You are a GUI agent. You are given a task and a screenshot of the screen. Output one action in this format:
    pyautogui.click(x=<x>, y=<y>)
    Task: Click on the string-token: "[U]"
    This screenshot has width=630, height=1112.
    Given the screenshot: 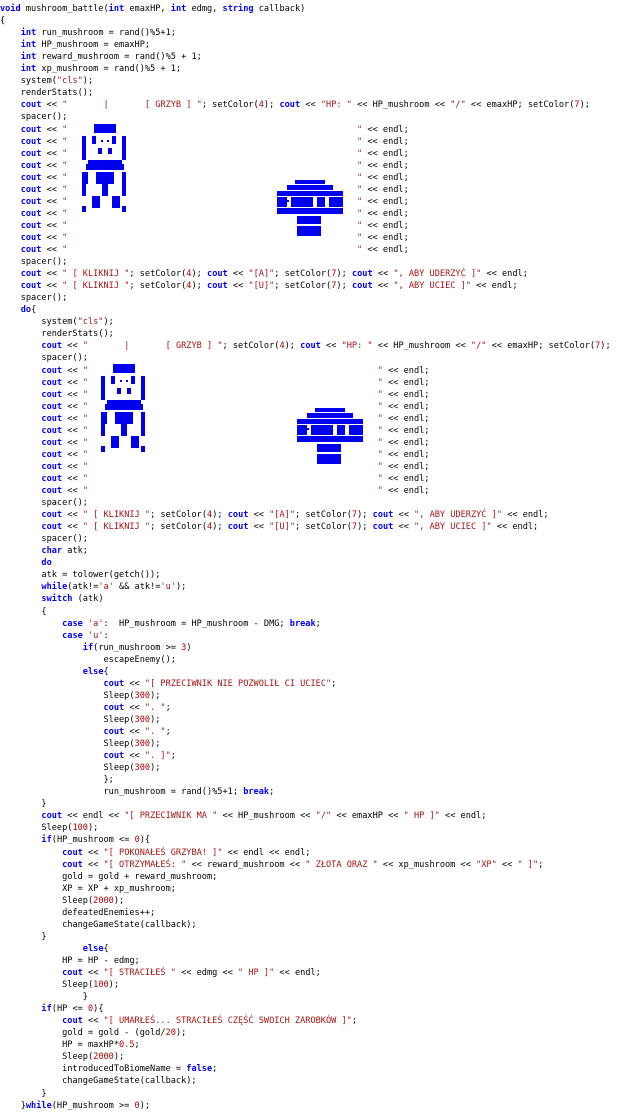 What is the action you would take?
    pyautogui.click(x=261, y=286)
    